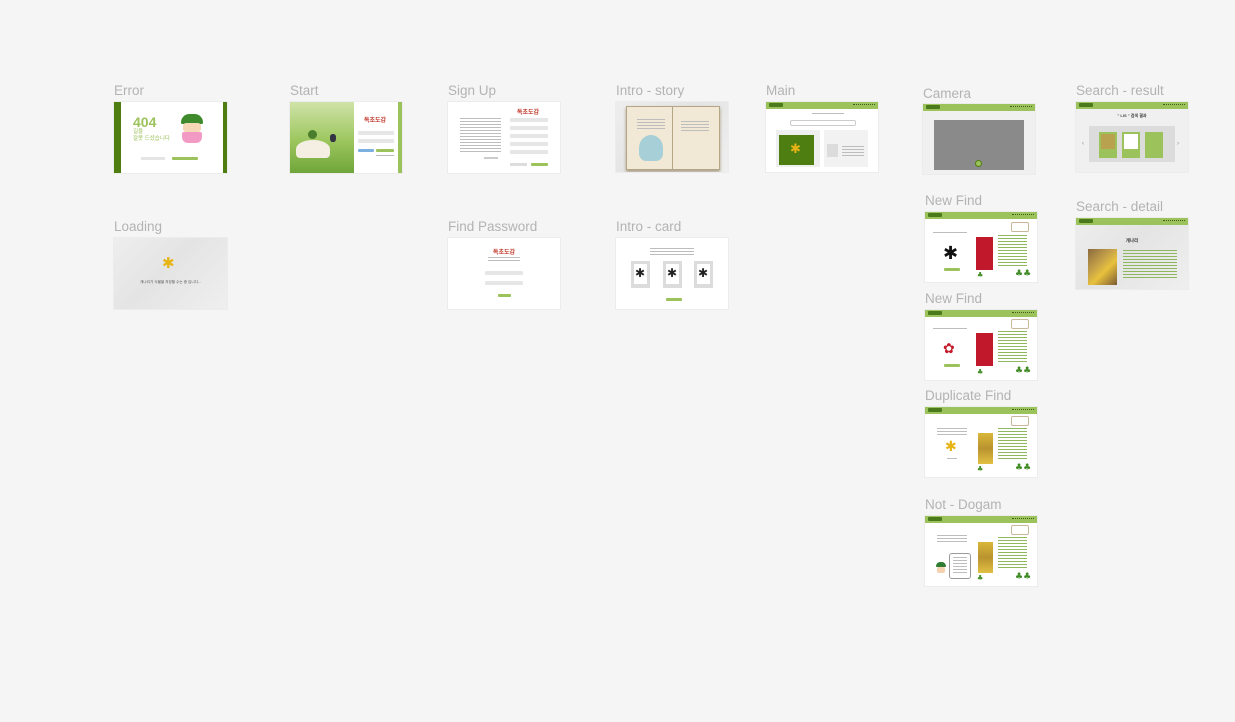  What do you see at coordinates (385, 155) in the screenshot?
I see `find-password-link` at bounding box center [385, 155].